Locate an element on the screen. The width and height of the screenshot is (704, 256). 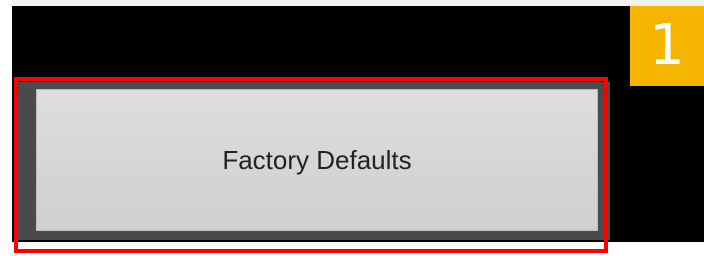
factory-defaults-label: Factory Defaults is located at coordinates (317, 159).